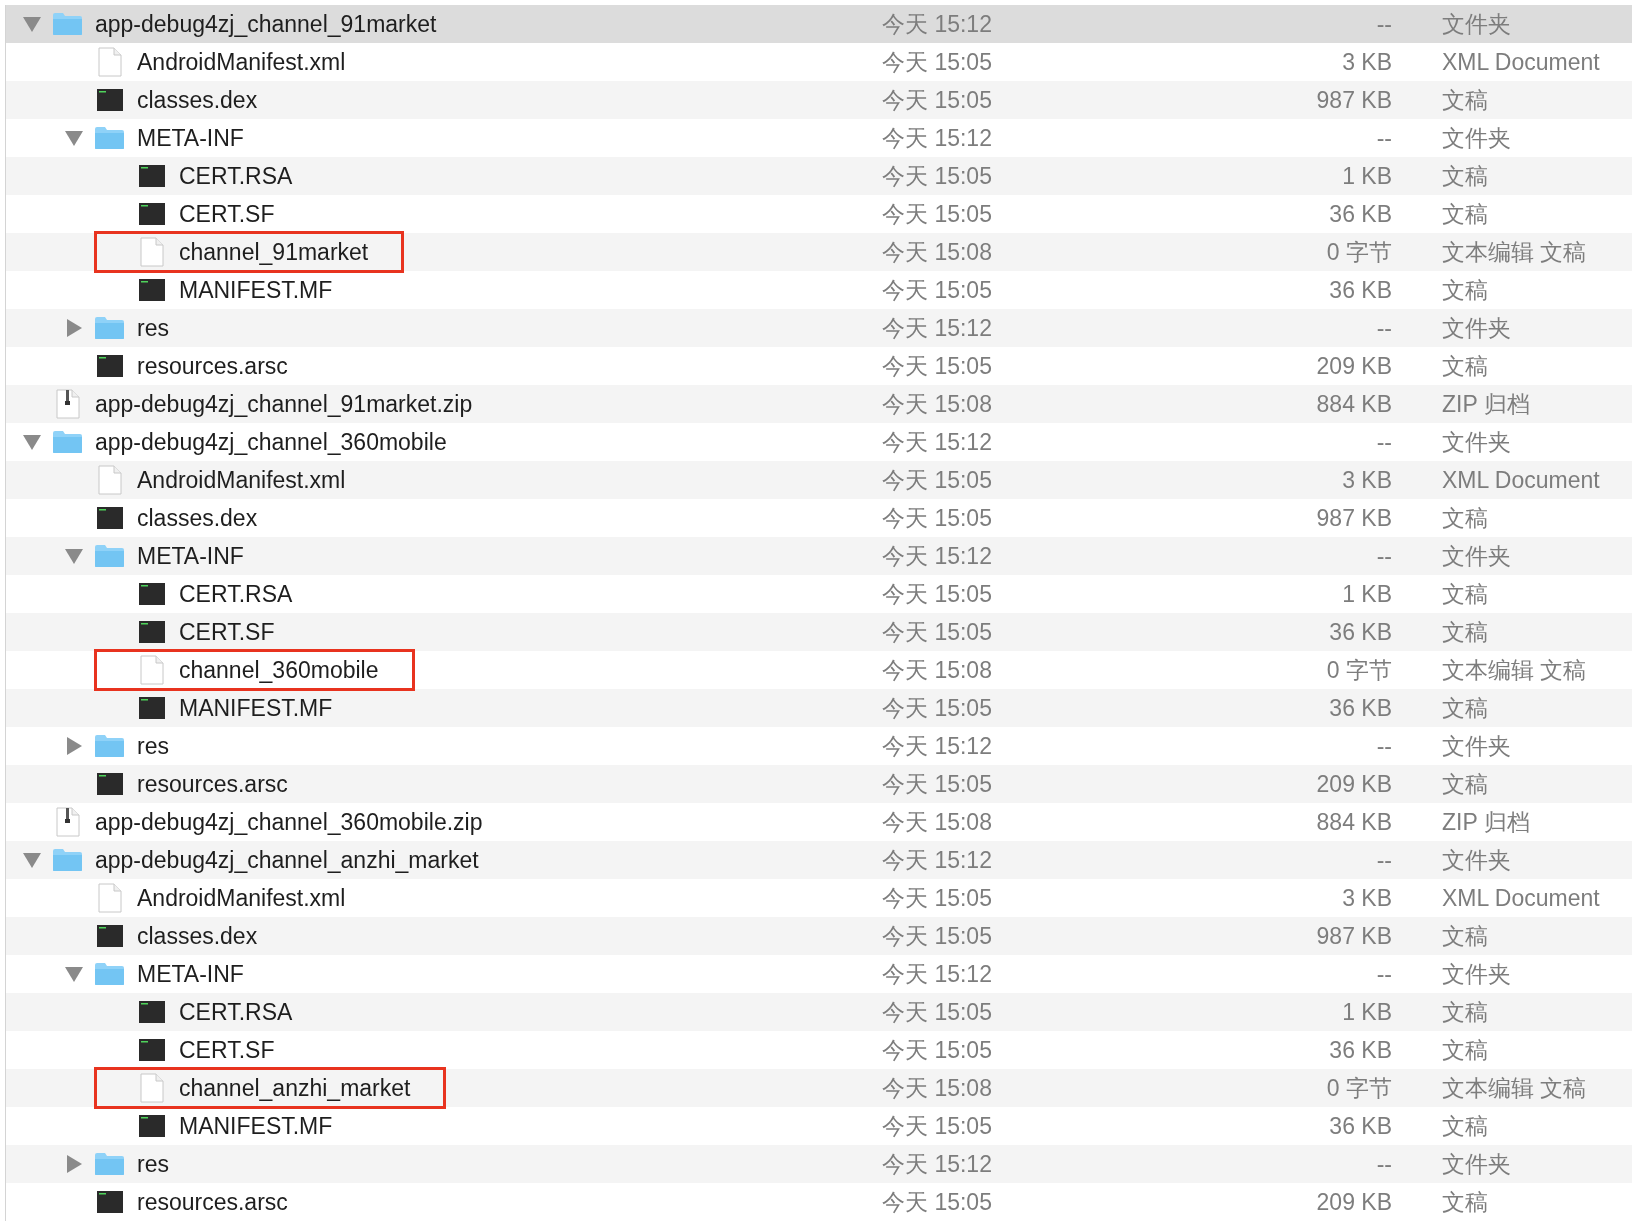 The width and height of the screenshot is (1632, 1222). What do you see at coordinates (212, 1202) in the screenshot?
I see `file-name: resources.arsc` at bounding box center [212, 1202].